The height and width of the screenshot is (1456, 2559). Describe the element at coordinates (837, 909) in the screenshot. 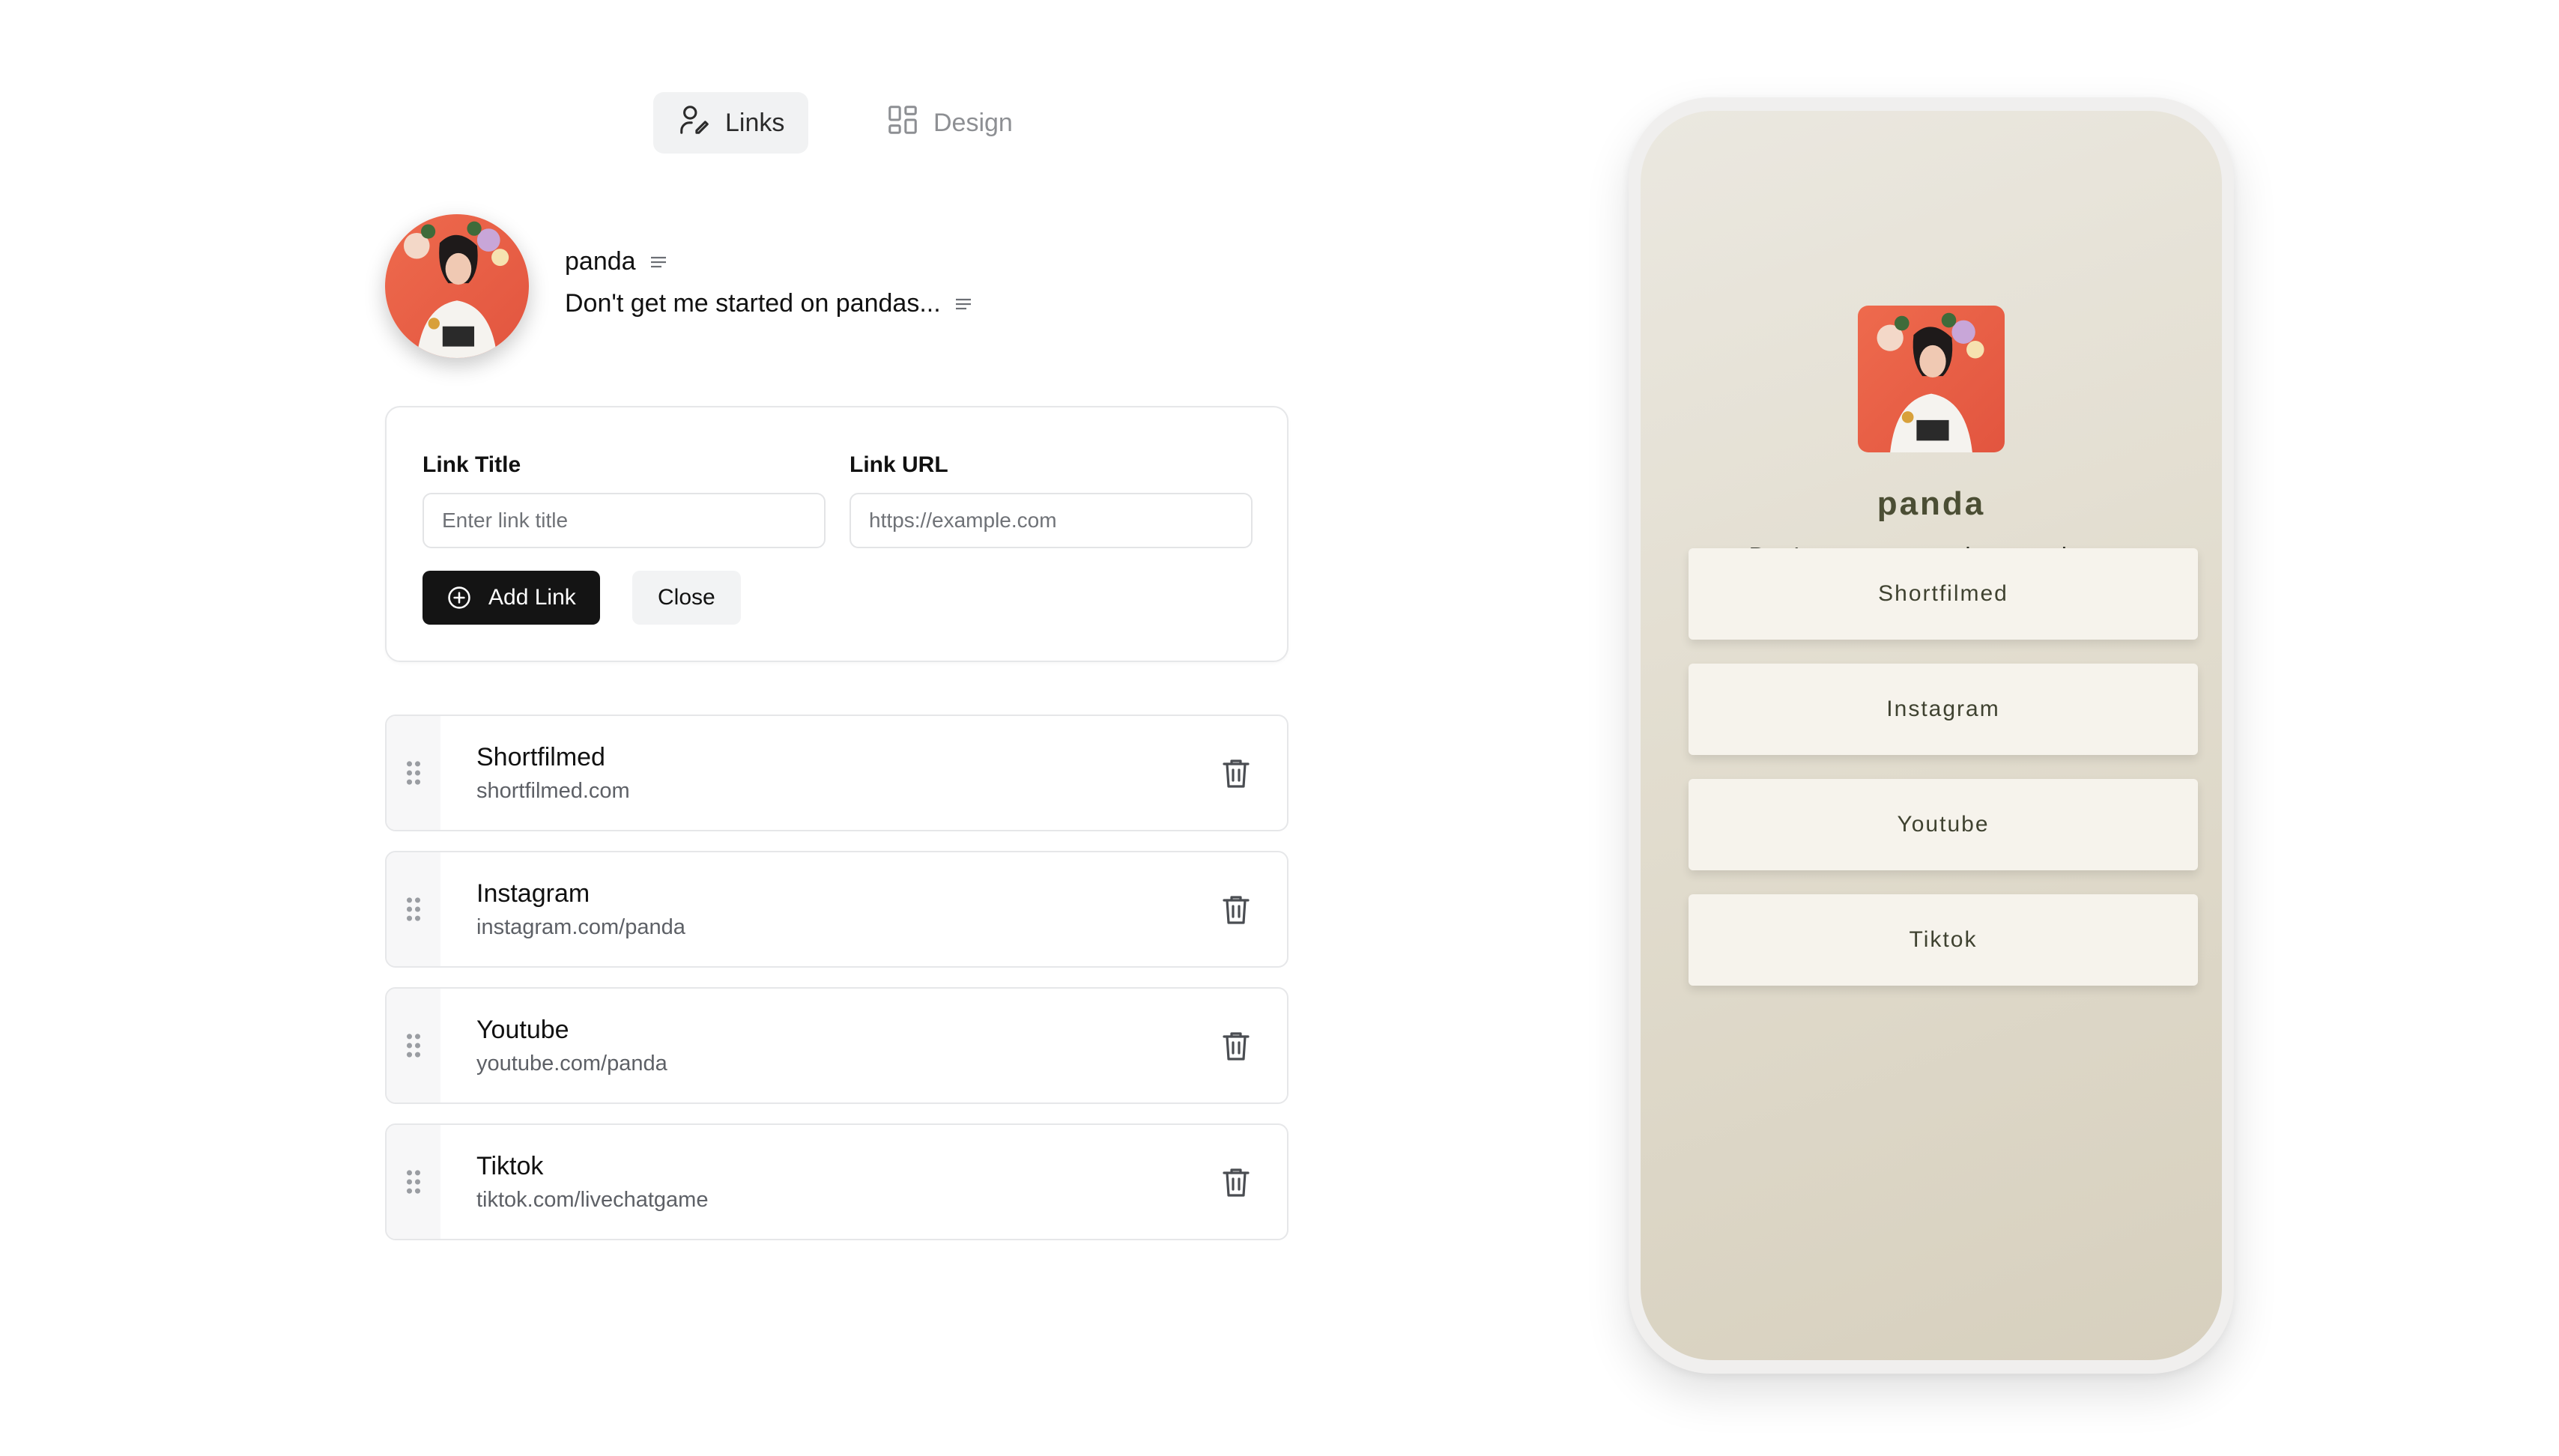

I see `link-item: Instagram instagram.com/panda` at that location.